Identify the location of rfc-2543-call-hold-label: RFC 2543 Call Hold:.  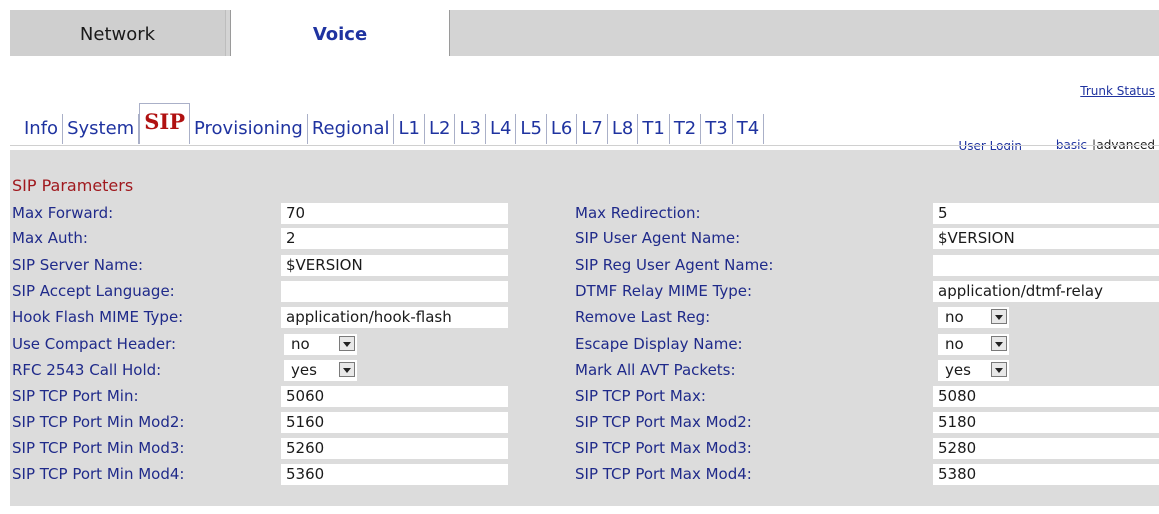
(87, 370).